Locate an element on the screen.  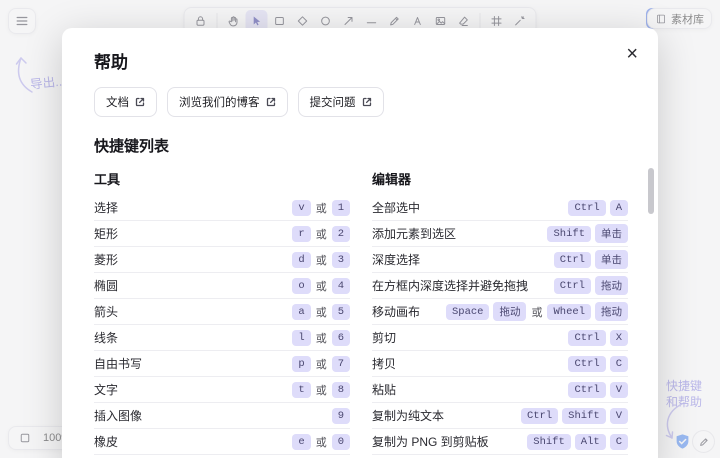
shortcut-row: 椭圆 o 或 4 is located at coordinates (222, 286).